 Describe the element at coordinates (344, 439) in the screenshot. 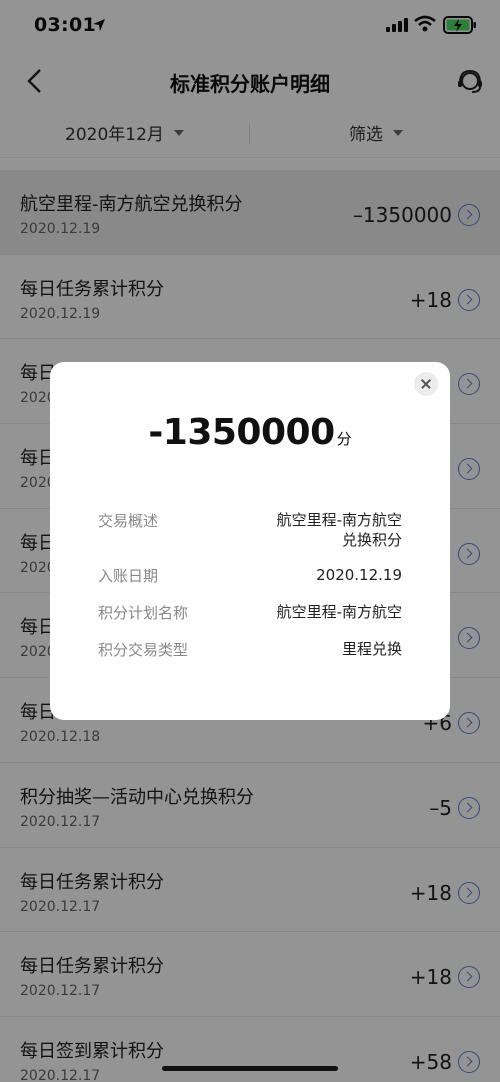

I see `modal-amount-unit: 分` at that location.